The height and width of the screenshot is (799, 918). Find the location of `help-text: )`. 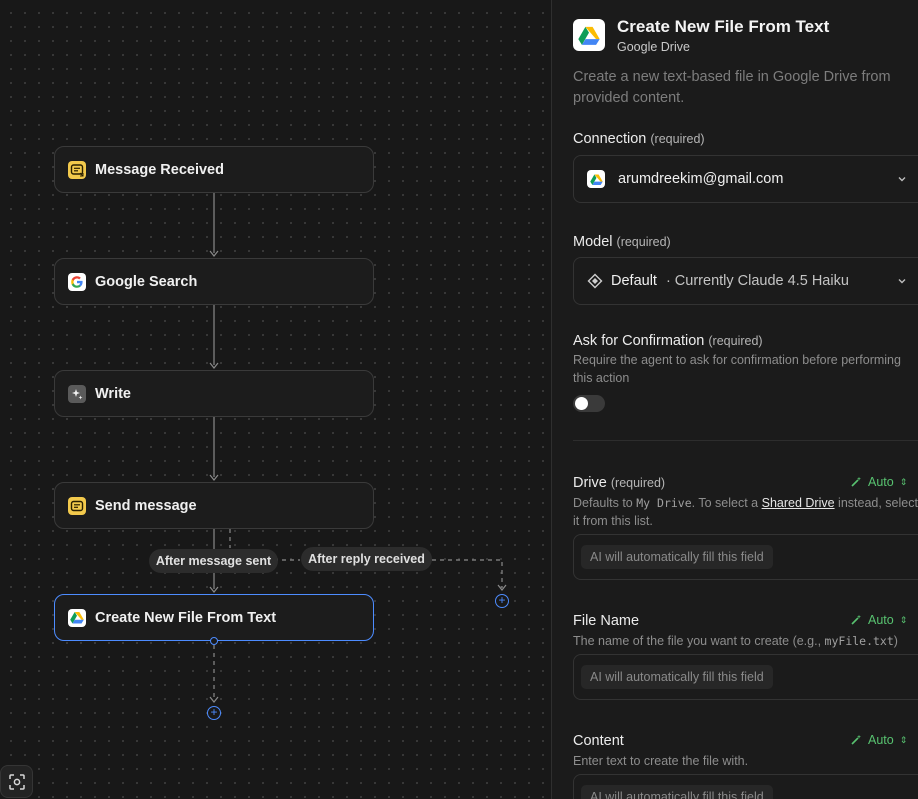

help-text: ) is located at coordinates (895, 641).